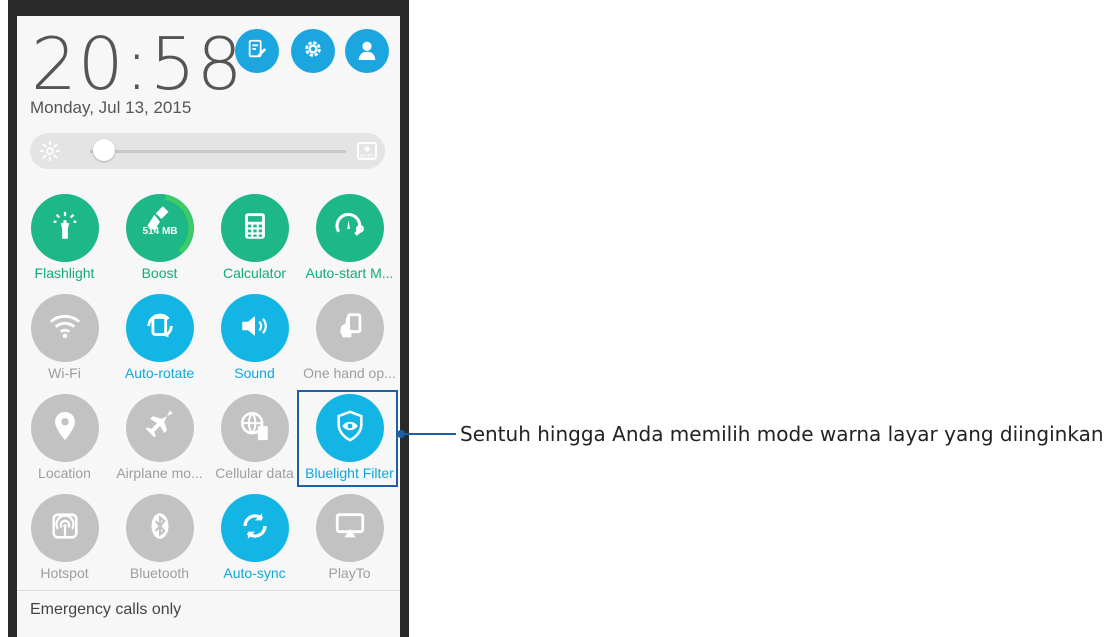 The image size is (1113, 637). What do you see at coordinates (254, 573) in the screenshot?
I see `autosync-label: Auto-sync` at bounding box center [254, 573].